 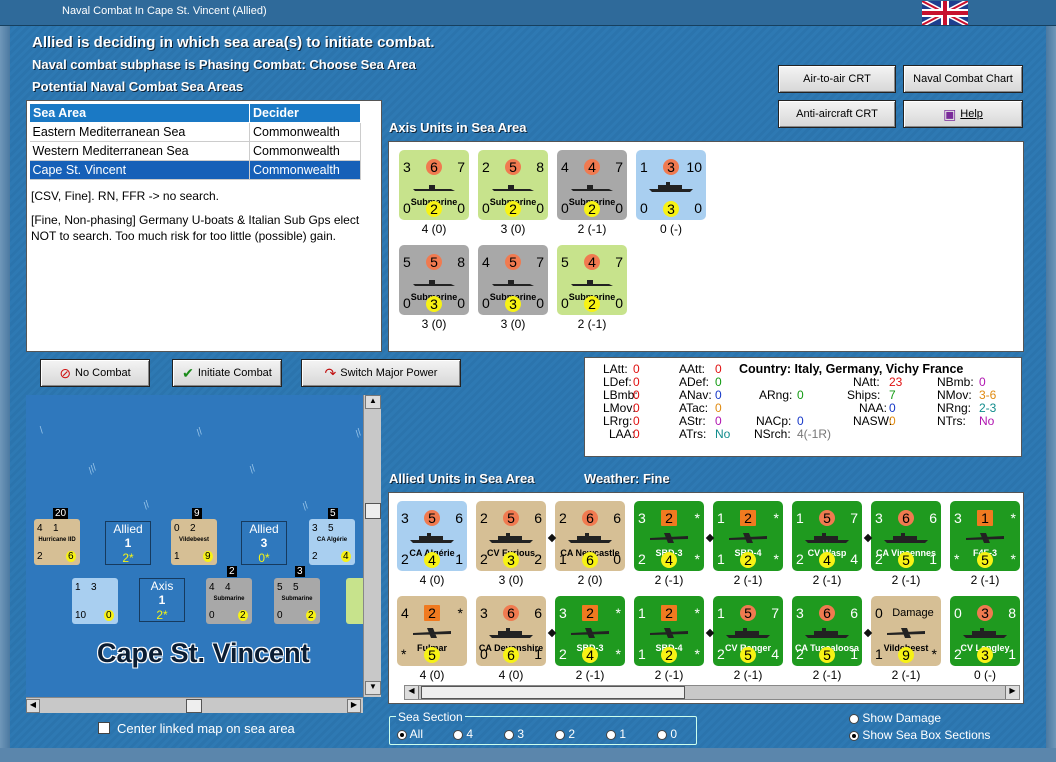 I want to click on show-sections-option: Show Sea Box Sections, so click(x=919, y=735).